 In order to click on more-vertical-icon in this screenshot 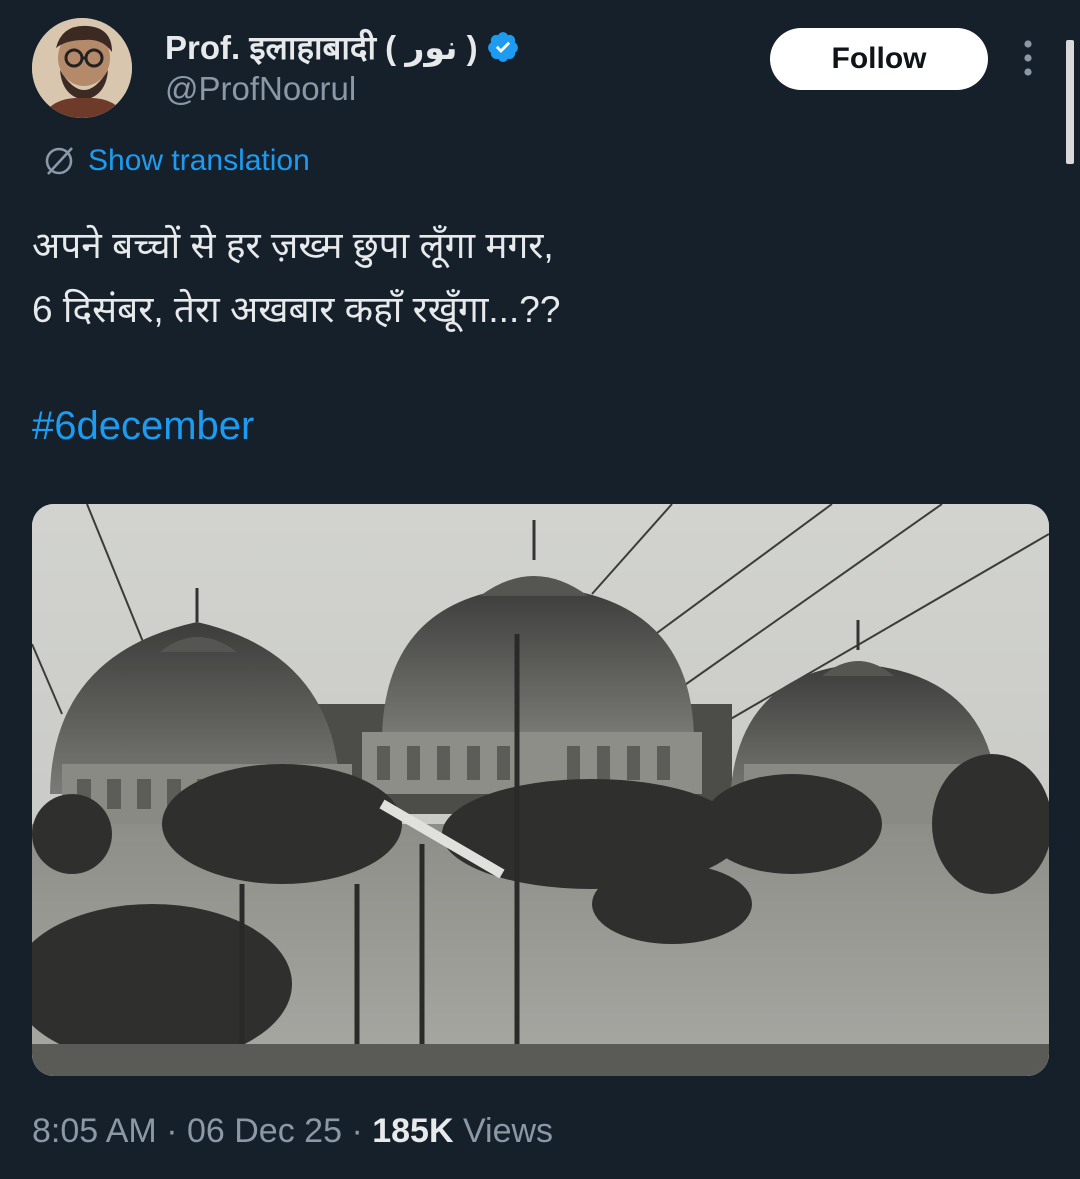, I will do `click(1028, 58)`.